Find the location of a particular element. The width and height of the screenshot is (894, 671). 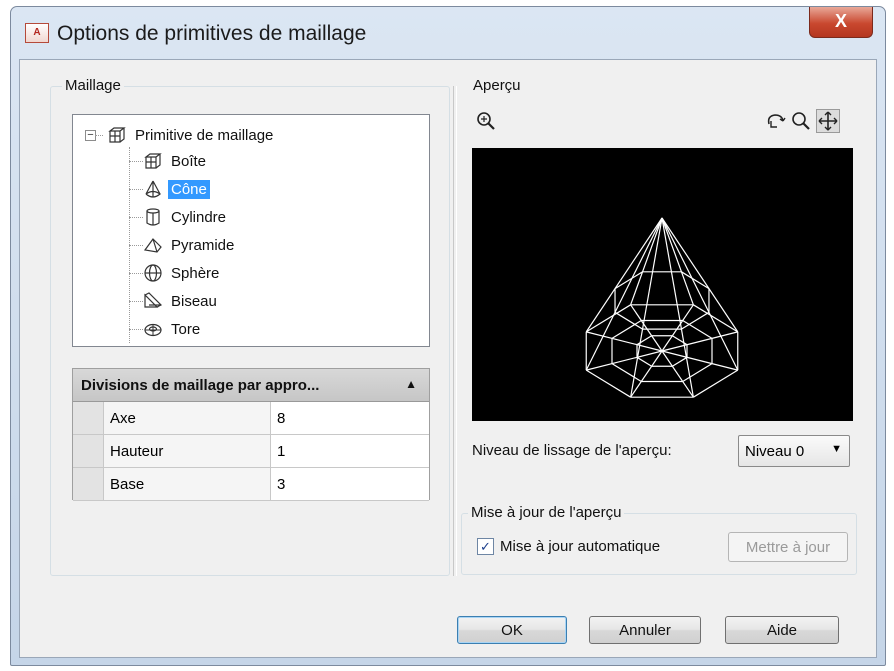

property-value-axis: 8 is located at coordinates (350, 418).